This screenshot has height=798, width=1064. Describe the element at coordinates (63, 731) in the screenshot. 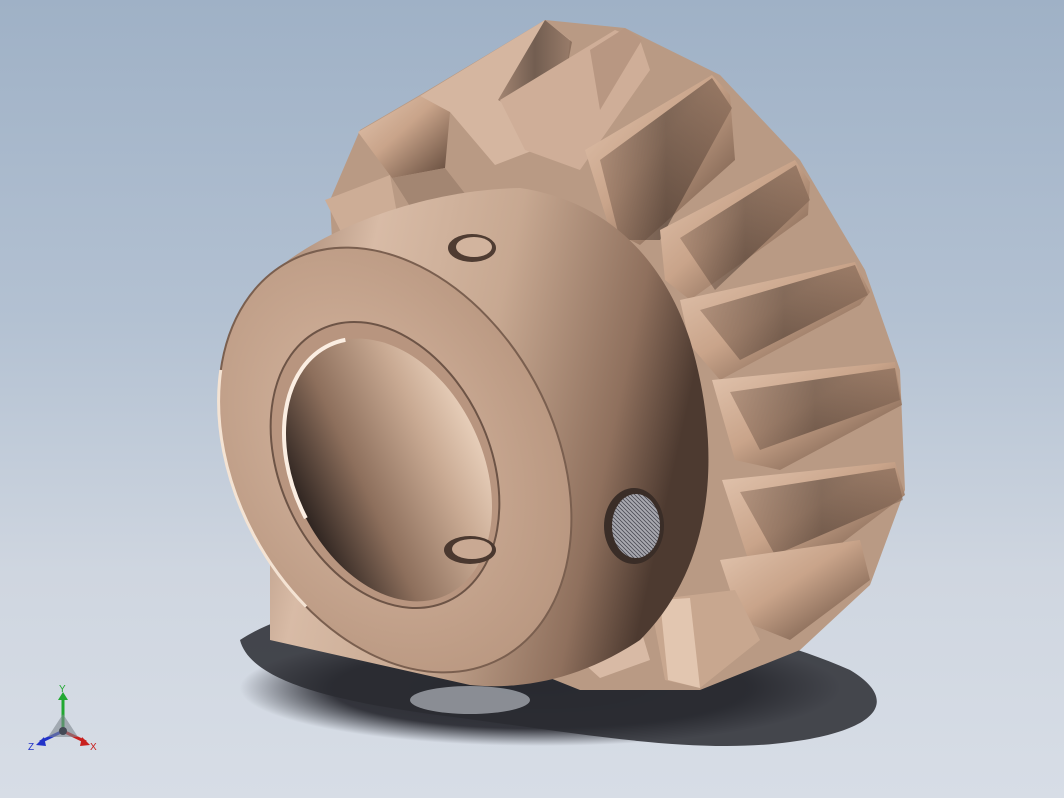

I see `triad-origin` at that location.